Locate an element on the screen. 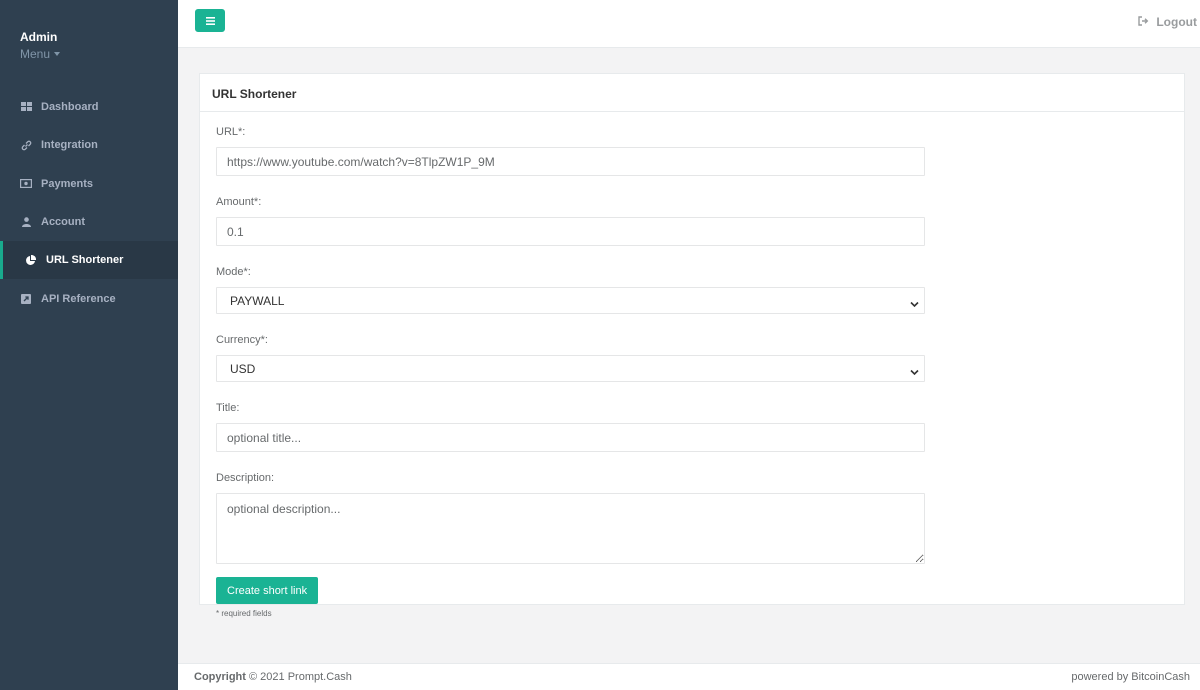 The height and width of the screenshot is (690, 1200). currency-select: USD is located at coordinates (570, 368).